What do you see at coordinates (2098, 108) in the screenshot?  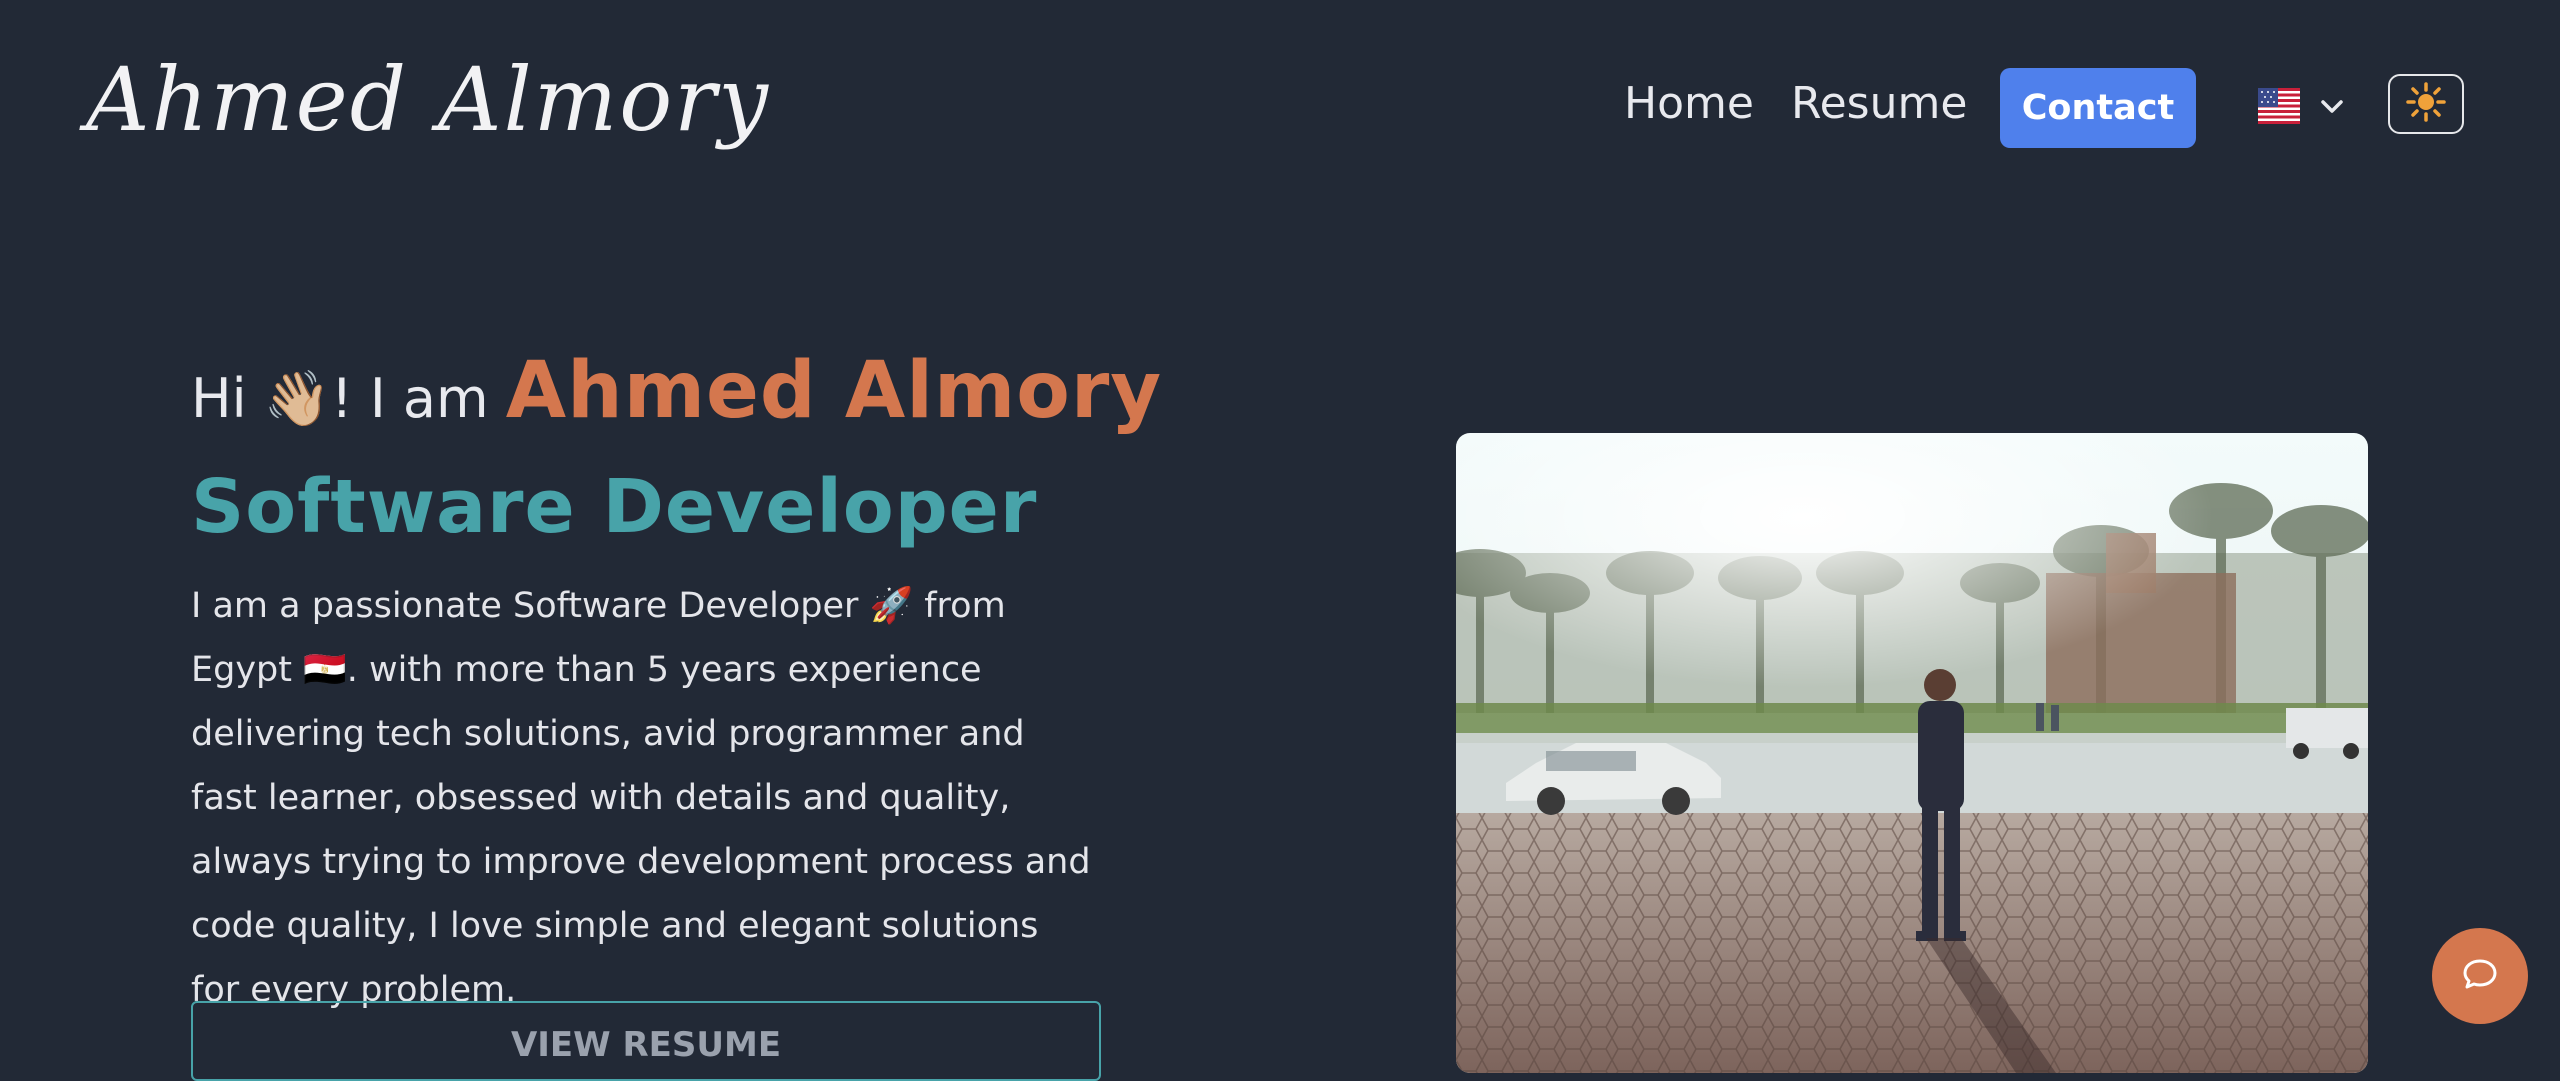 I see `contact-button: Contact` at bounding box center [2098, 108].